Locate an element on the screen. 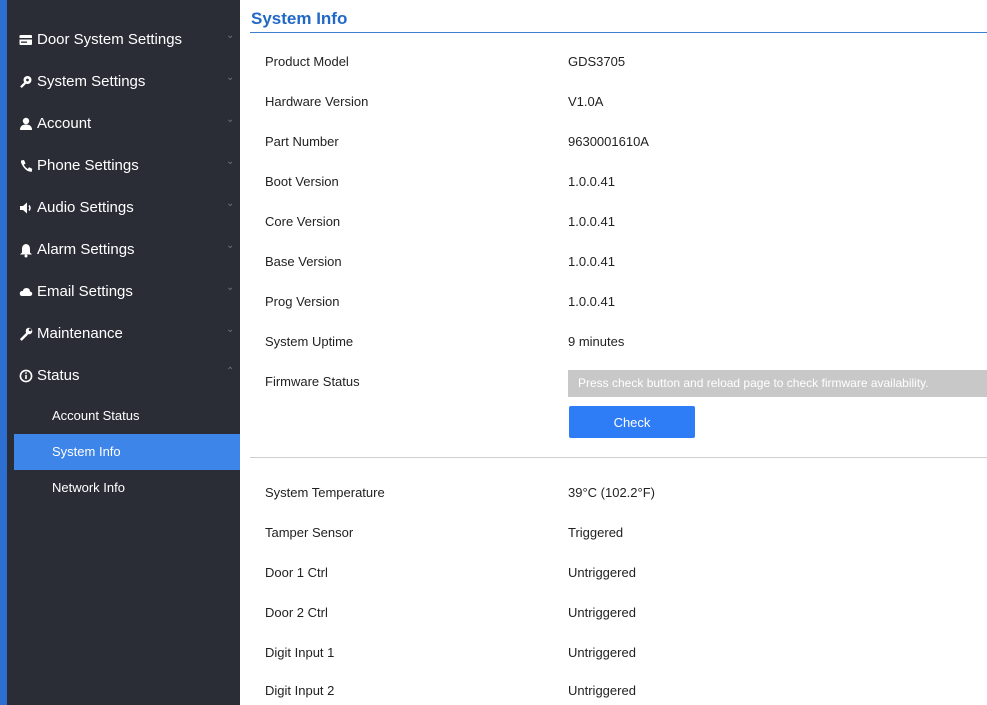  status-row: Door 1 Ctrl Untriggered is located at coordinates (625, 575).